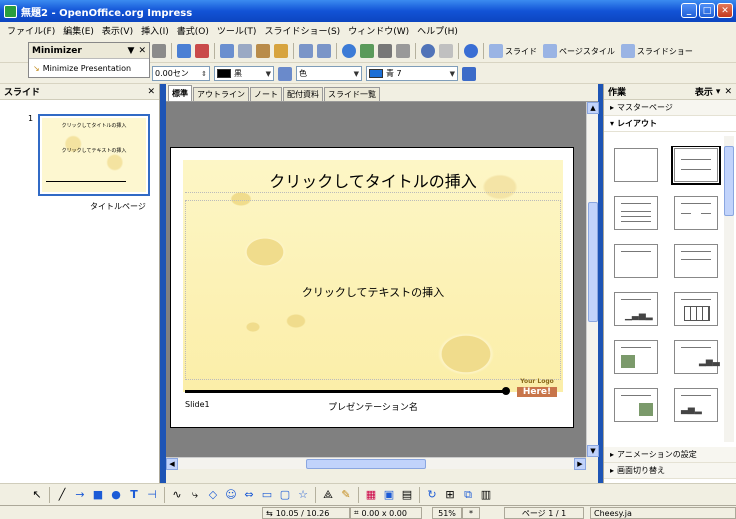 The height and width of the screenshot is (519, 736). Describe the element at coordinates (670, 471) in the screenshot. I see `transition-section: ▸ 画面切り替え` at that location.